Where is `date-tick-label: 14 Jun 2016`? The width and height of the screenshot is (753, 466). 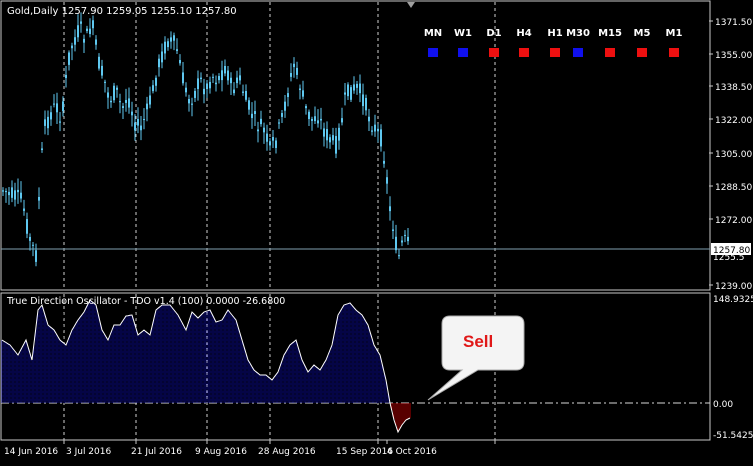 date-tick-label: 14 Jun 2016 is located at coordinates (31, 452).